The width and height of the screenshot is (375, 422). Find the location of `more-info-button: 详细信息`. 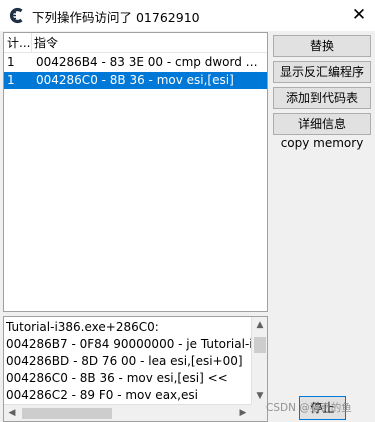

more-info-button: 详细信息 is located at coordinates (322, 124).